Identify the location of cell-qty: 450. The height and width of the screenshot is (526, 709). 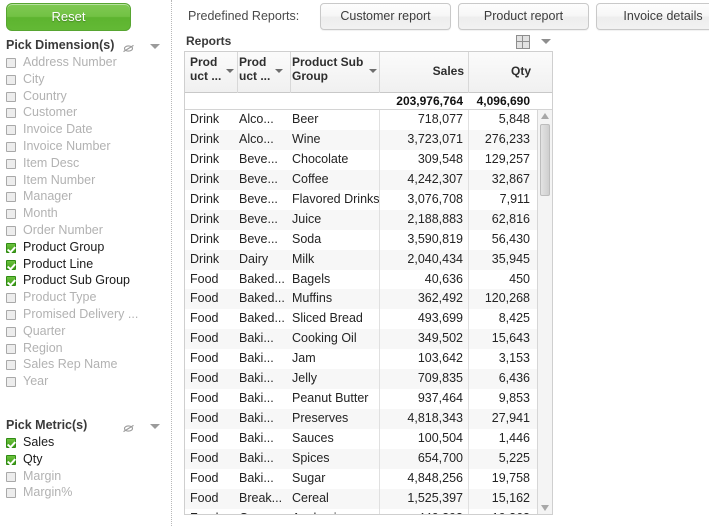
(519, 278).